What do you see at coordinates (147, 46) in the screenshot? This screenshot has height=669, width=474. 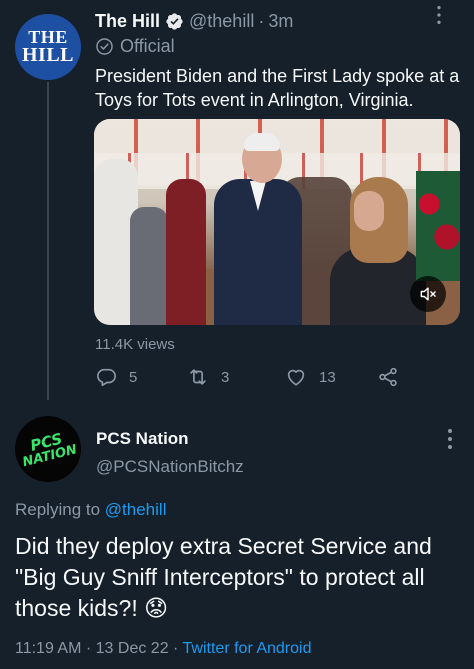 I see `official-label: Official` at bounding box center [147, 46].